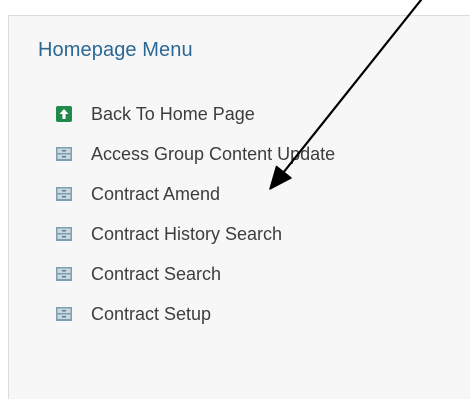 Image resolution: width=470 pixels, height=399 pixels. I want to click on menu-item-contract-search: Contract Search, so click(195, 274).